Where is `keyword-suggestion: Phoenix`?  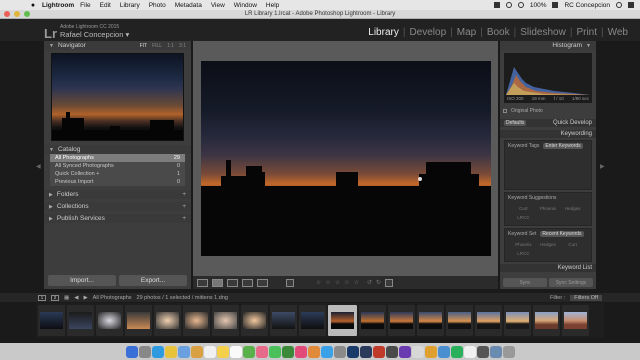 keyword-suggestion: Phoenix is located at coordinates (548, 208).